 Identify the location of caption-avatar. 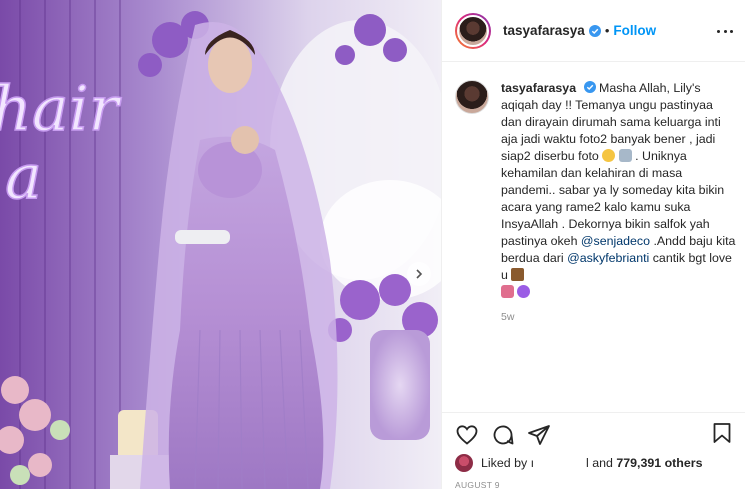
(472, 97).